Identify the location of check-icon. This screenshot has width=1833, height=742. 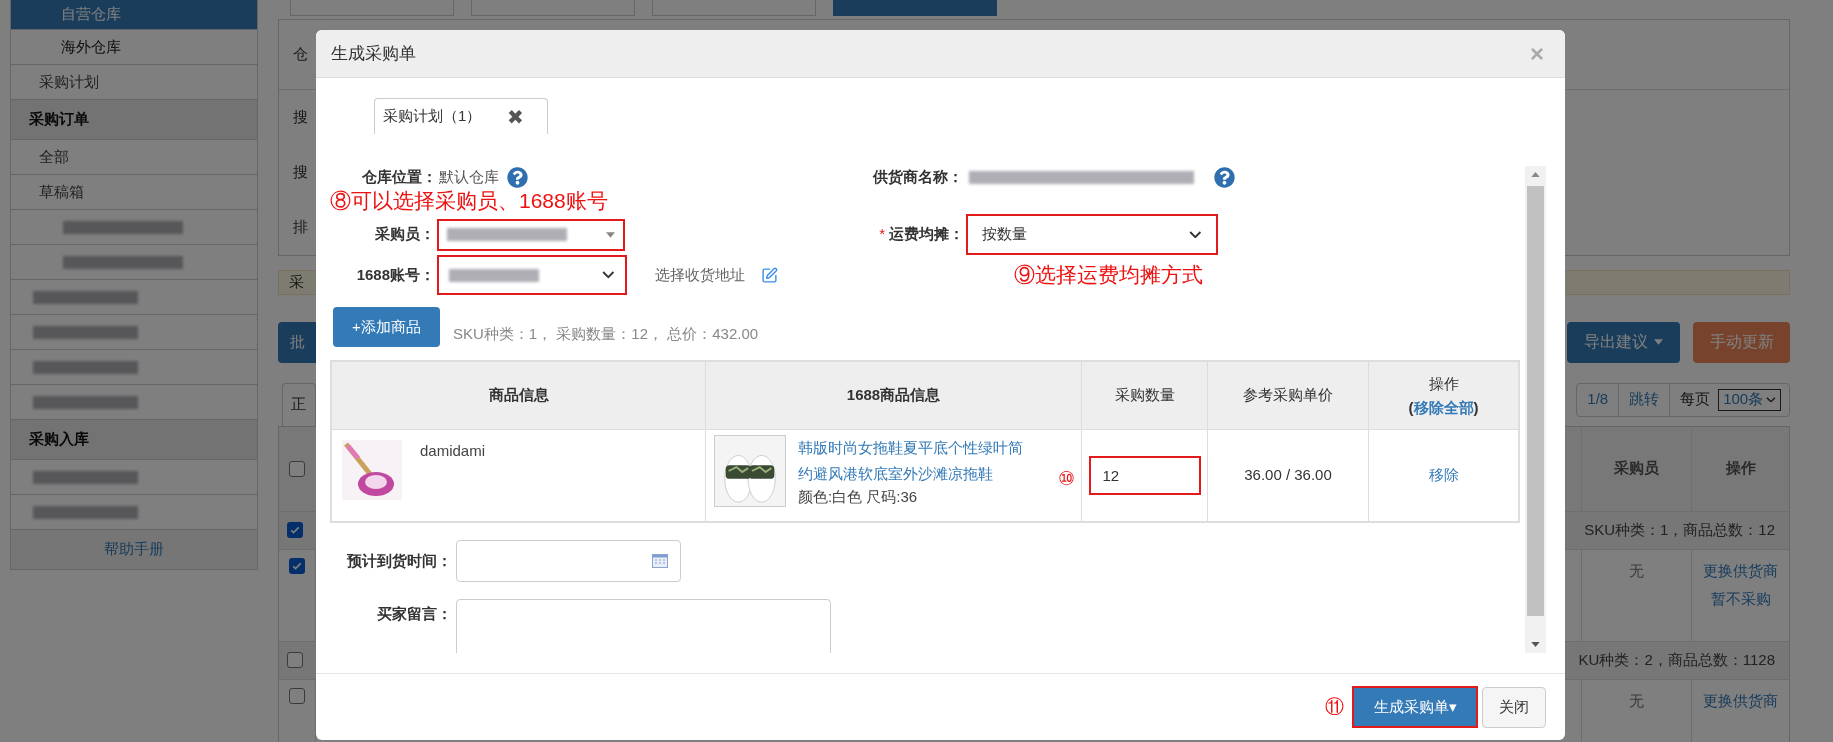
(295, 530).